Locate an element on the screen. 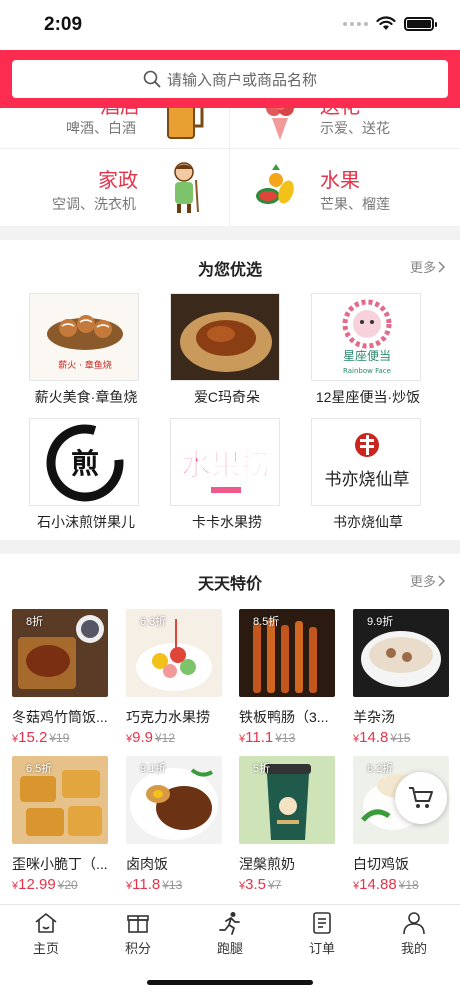 The width and height of the screenshot is (460, 996). shop-name: 书亦烧仙草 is located at coordinates (368, 522).